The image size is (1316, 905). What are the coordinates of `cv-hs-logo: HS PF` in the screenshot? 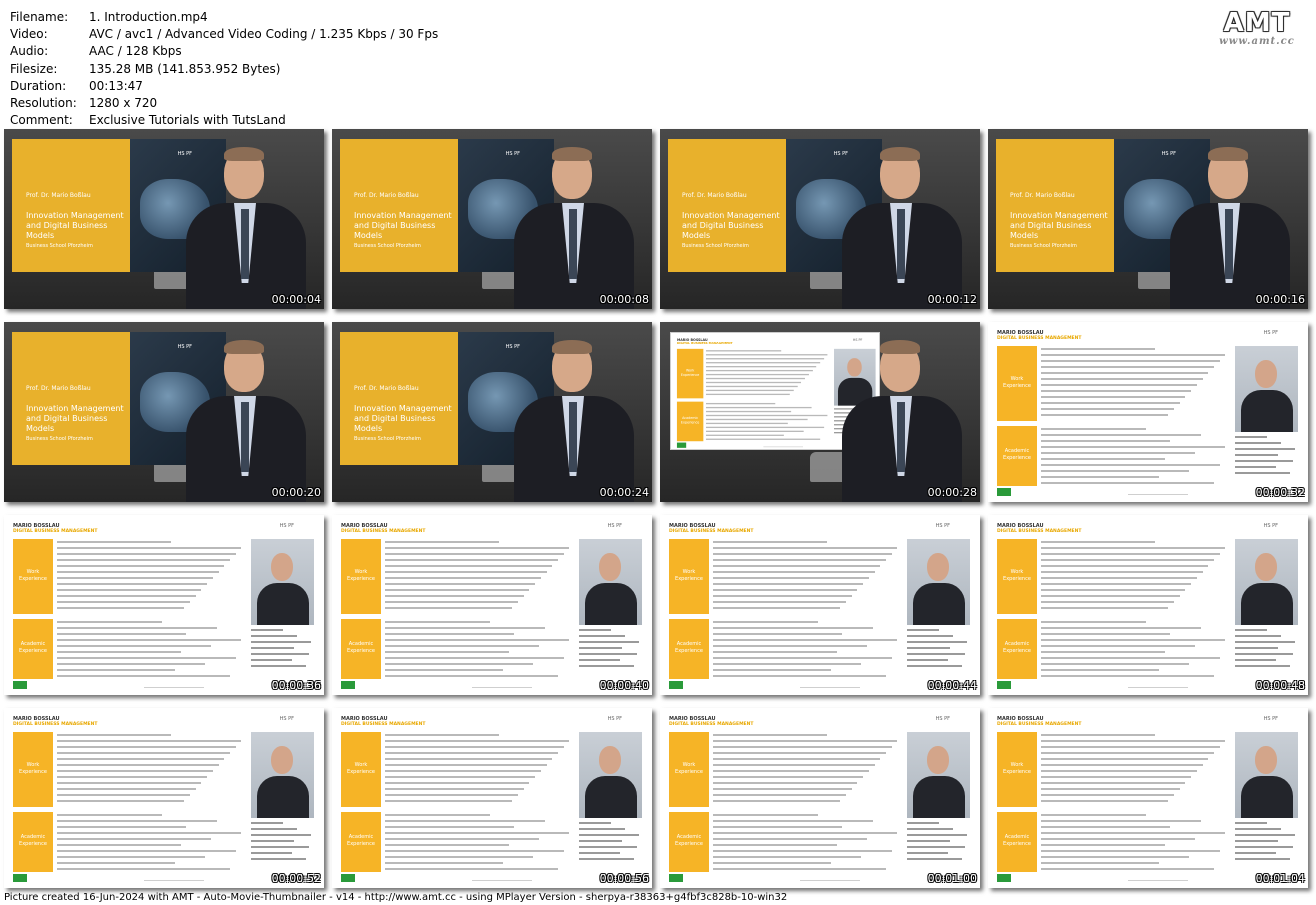 It's located at (1270, 333).